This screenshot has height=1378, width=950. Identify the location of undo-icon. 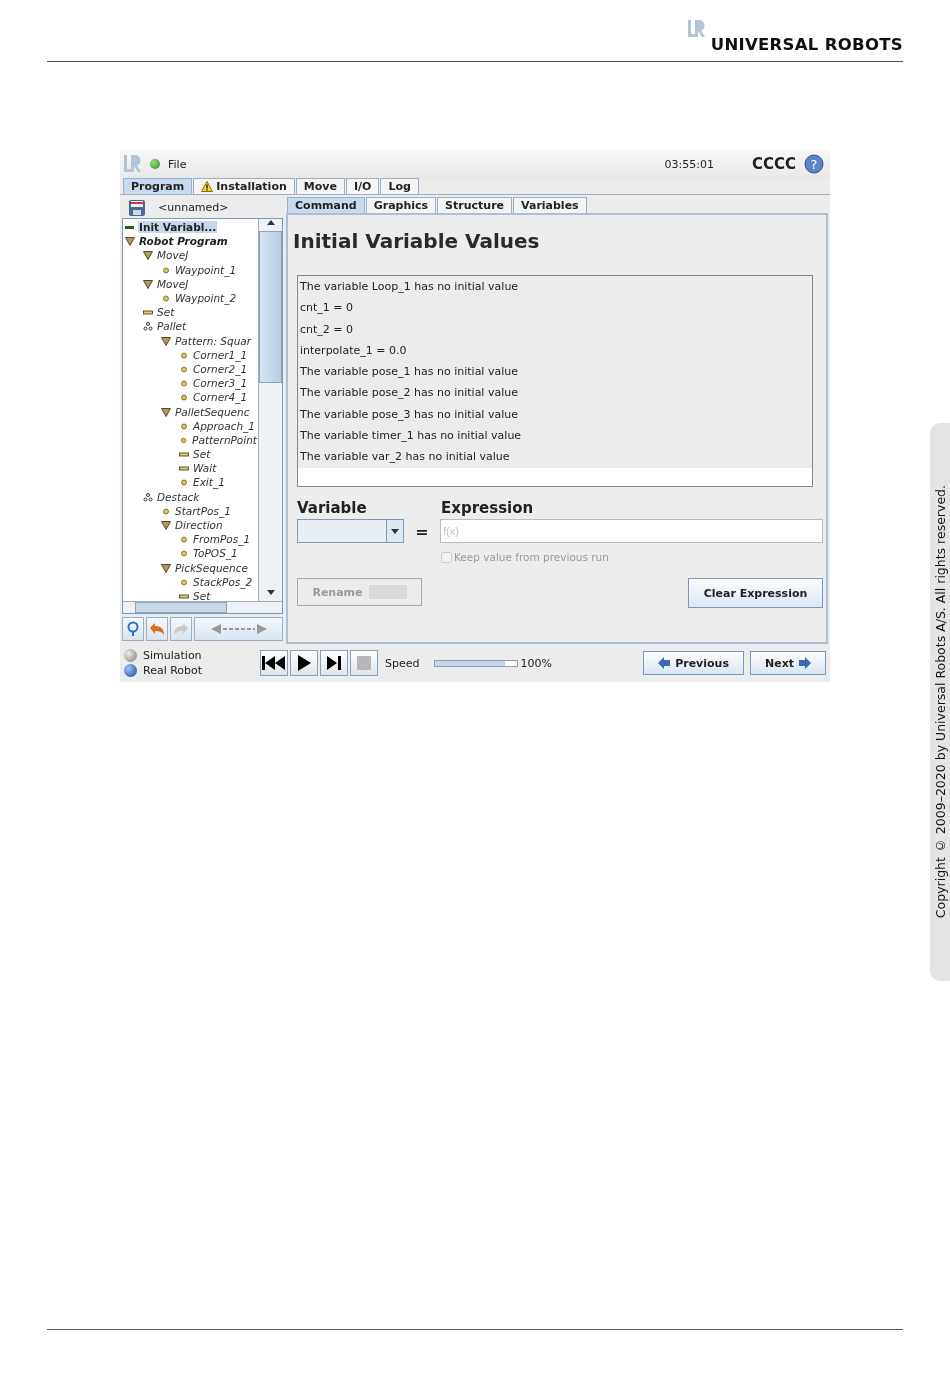
(157, 629).